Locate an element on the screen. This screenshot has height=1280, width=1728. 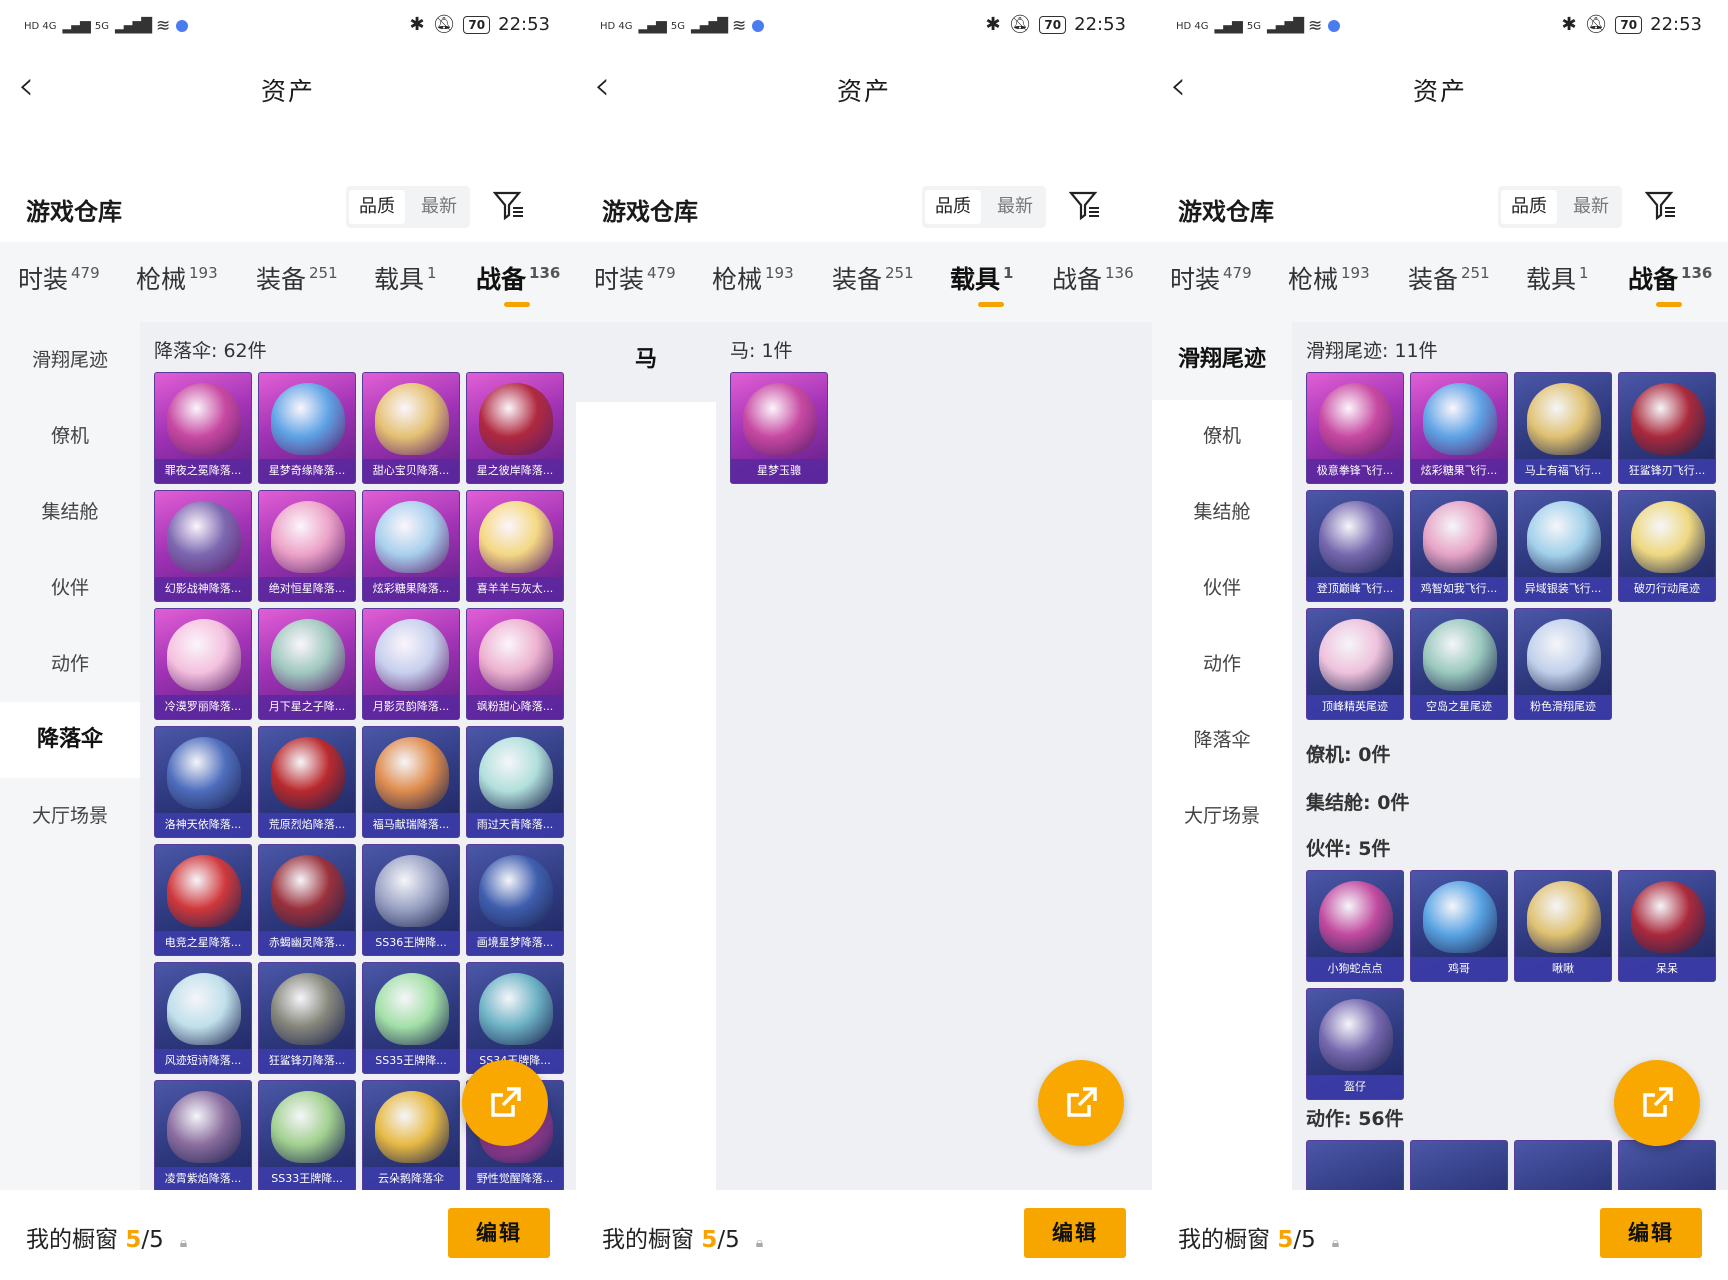
item-card: 呆呆 is located at coordinates (1667, 926).